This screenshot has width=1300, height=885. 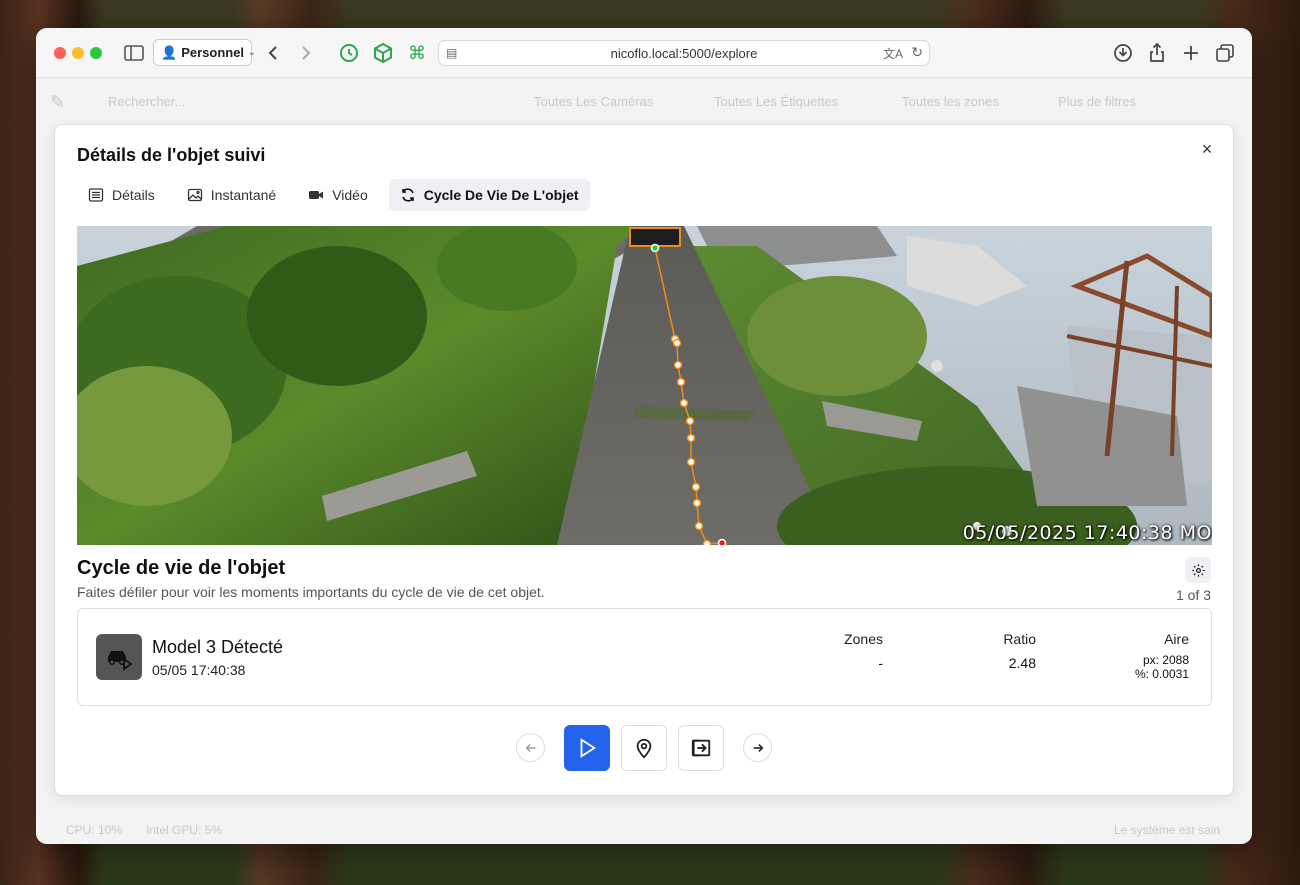 I want to click on zones-label: Zones, so click(x=863, y=639).